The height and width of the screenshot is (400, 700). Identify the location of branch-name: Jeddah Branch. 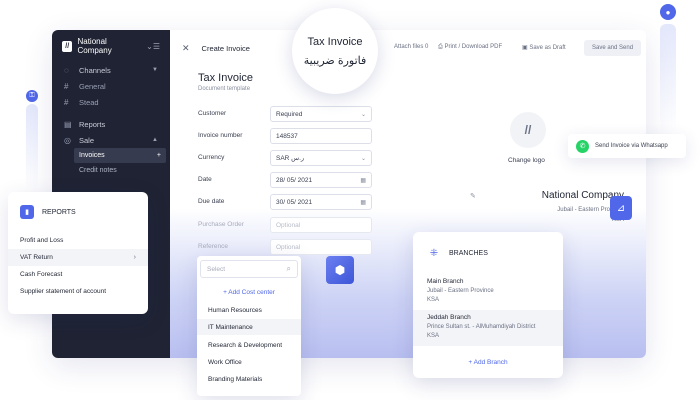
(449, 317).